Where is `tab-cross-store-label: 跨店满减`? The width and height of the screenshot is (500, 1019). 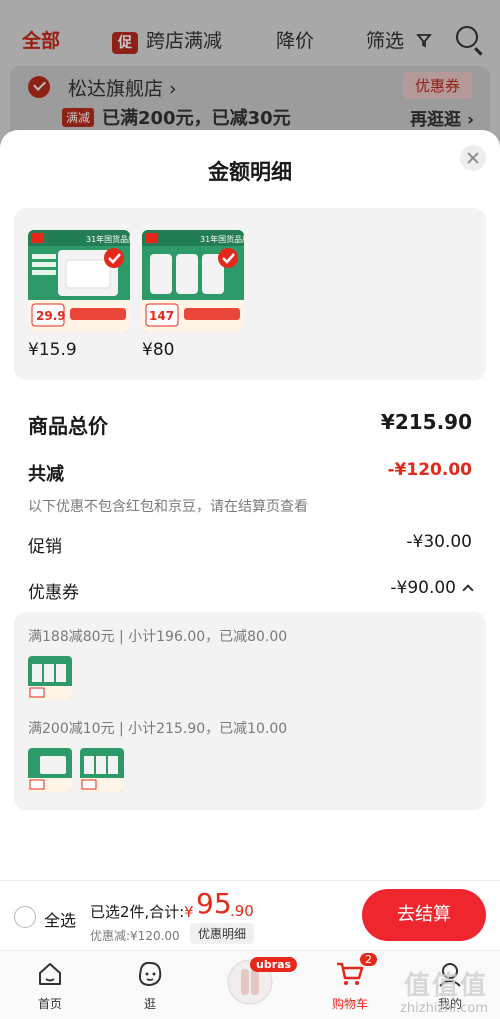 tab-cross-store-label: 跨店满减 is located at coordinates (184, 41).